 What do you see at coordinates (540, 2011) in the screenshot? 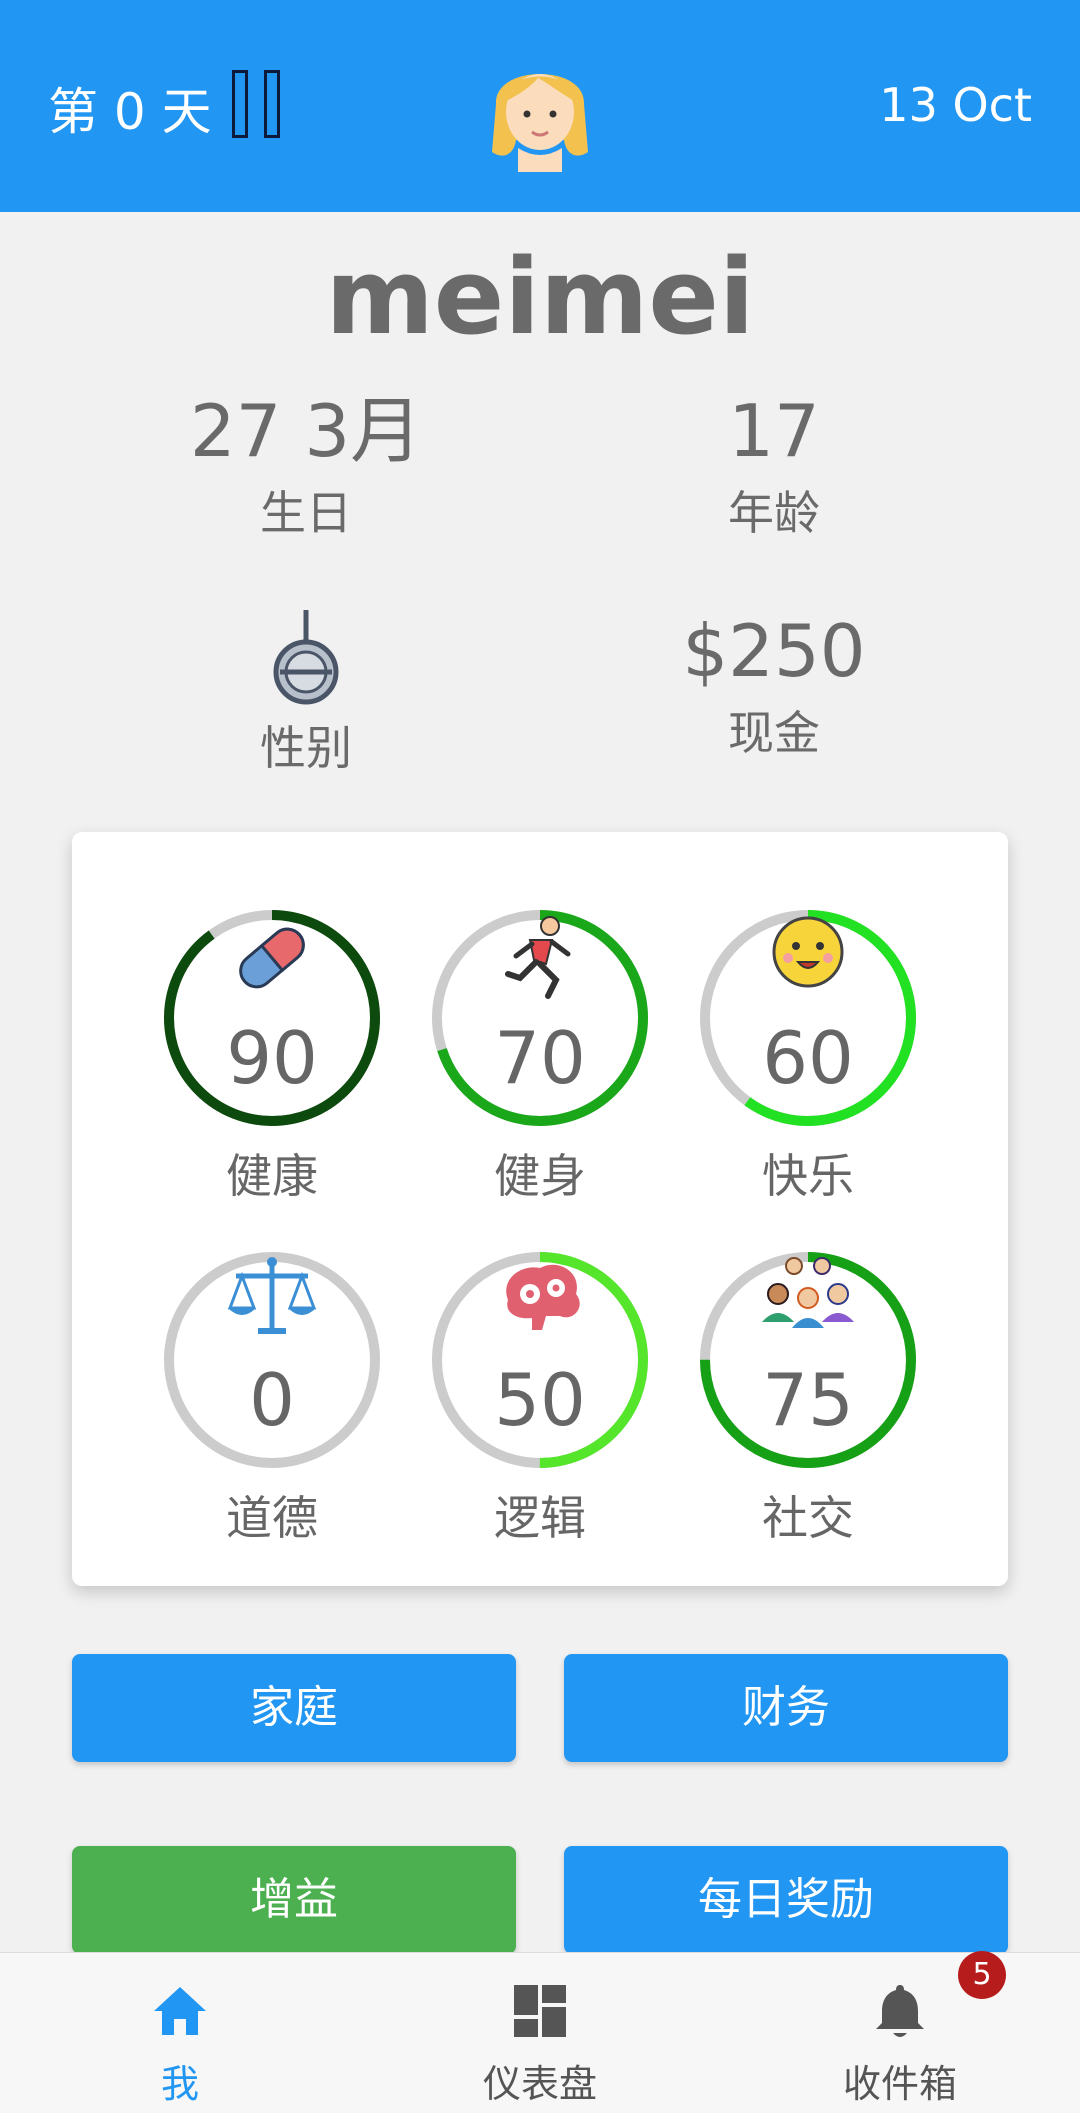
I see `dashboard-icon` at bounding box center [540, 2011].